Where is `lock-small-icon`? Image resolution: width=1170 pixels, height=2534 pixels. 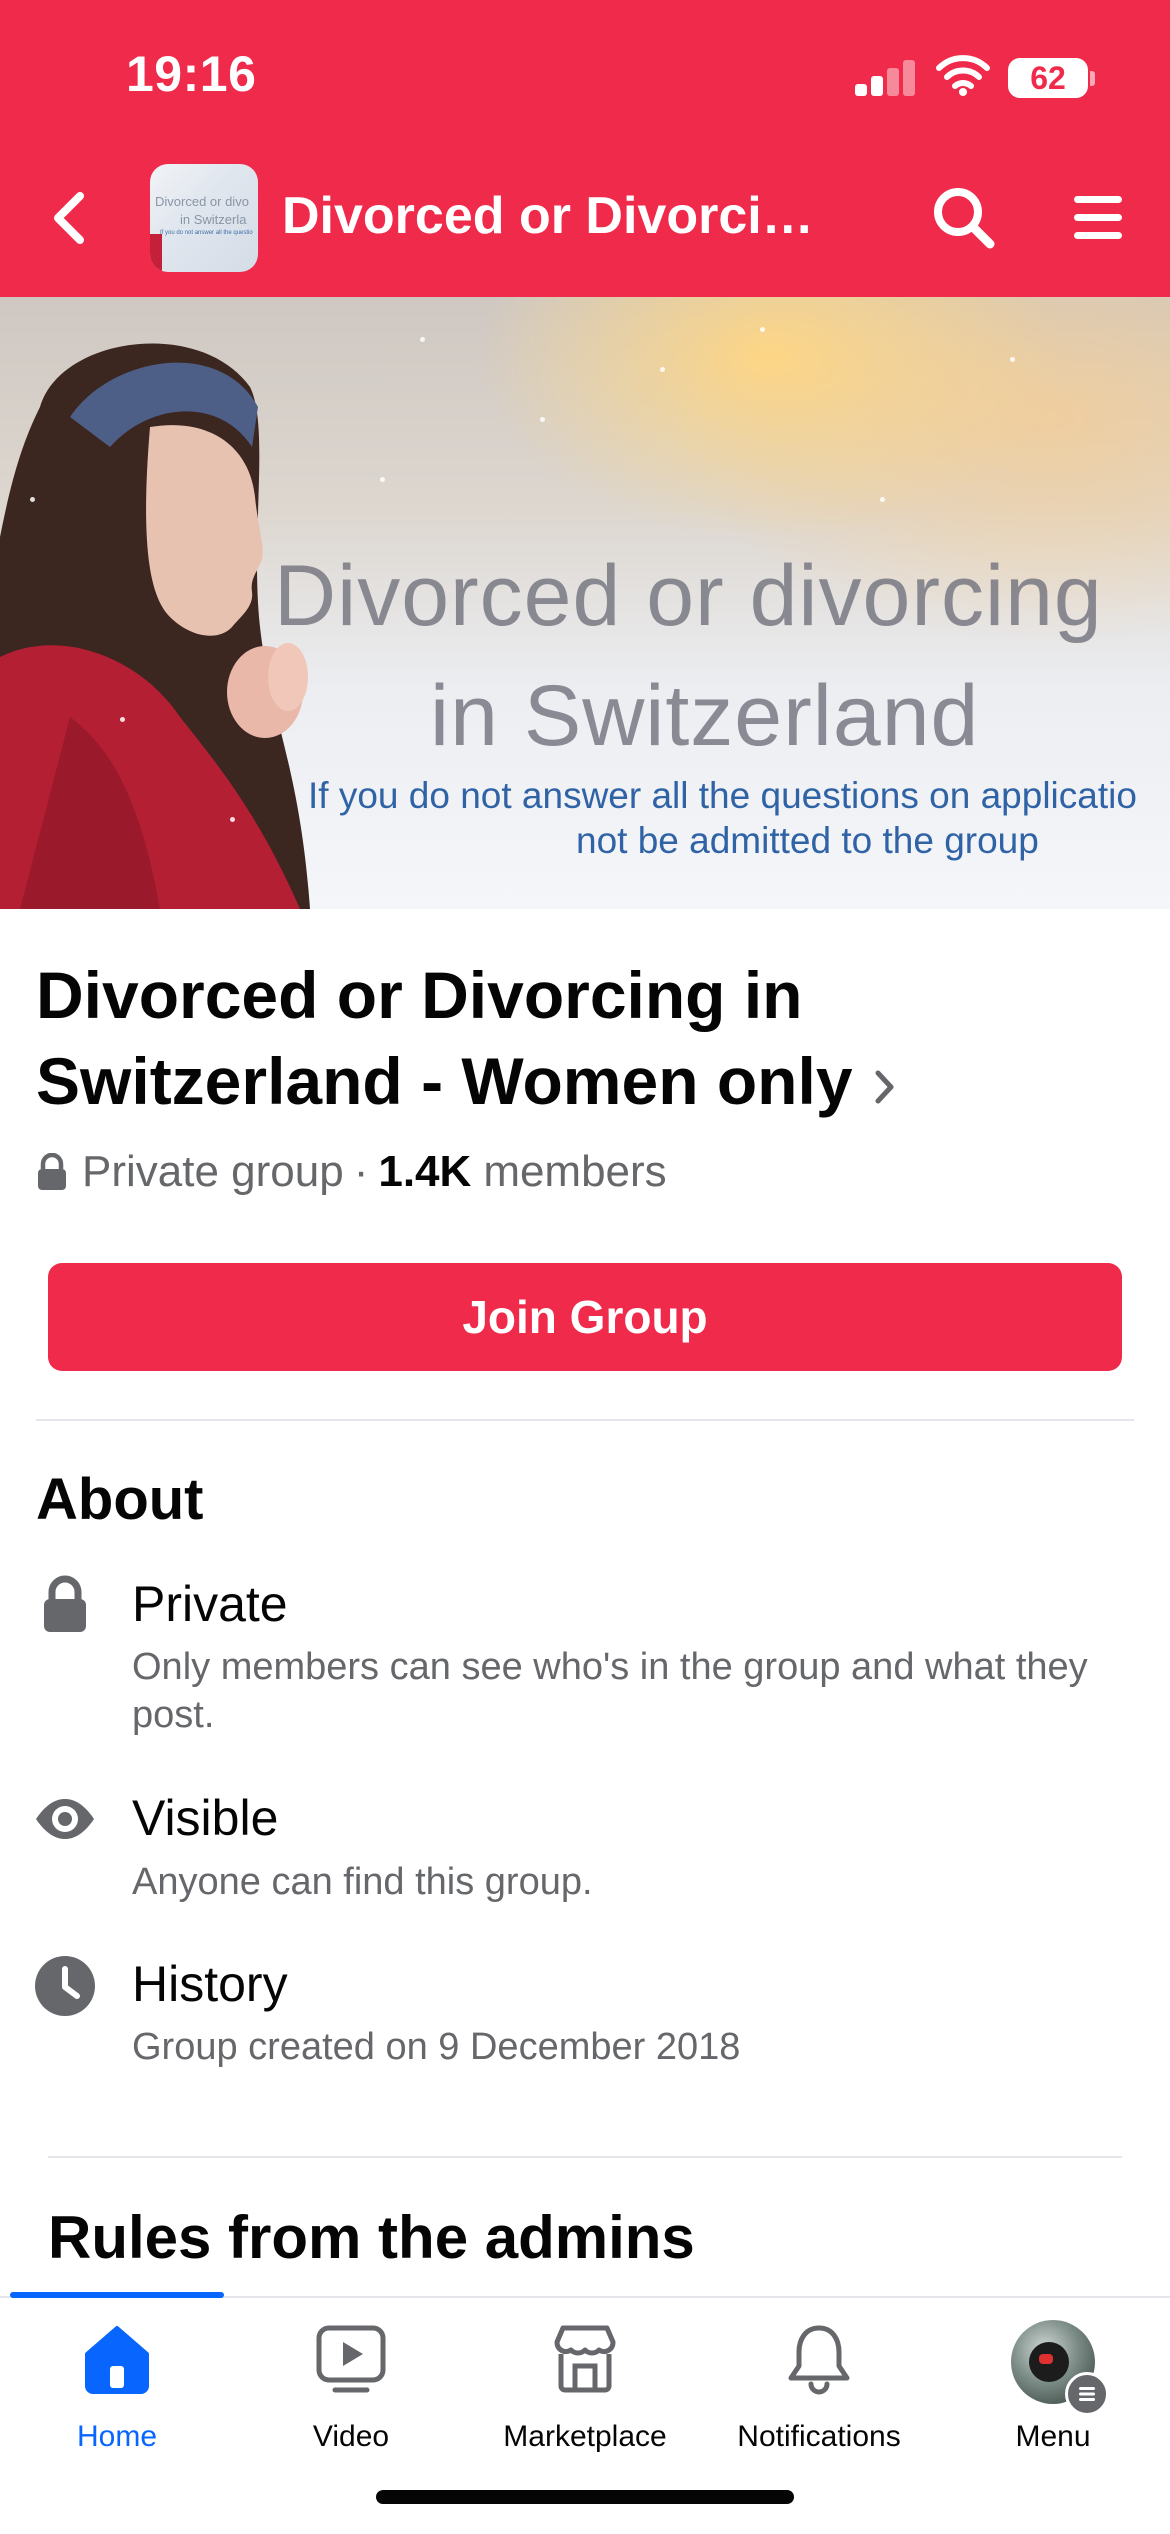 lock-small-icon is located at coordinates (52, 1171).